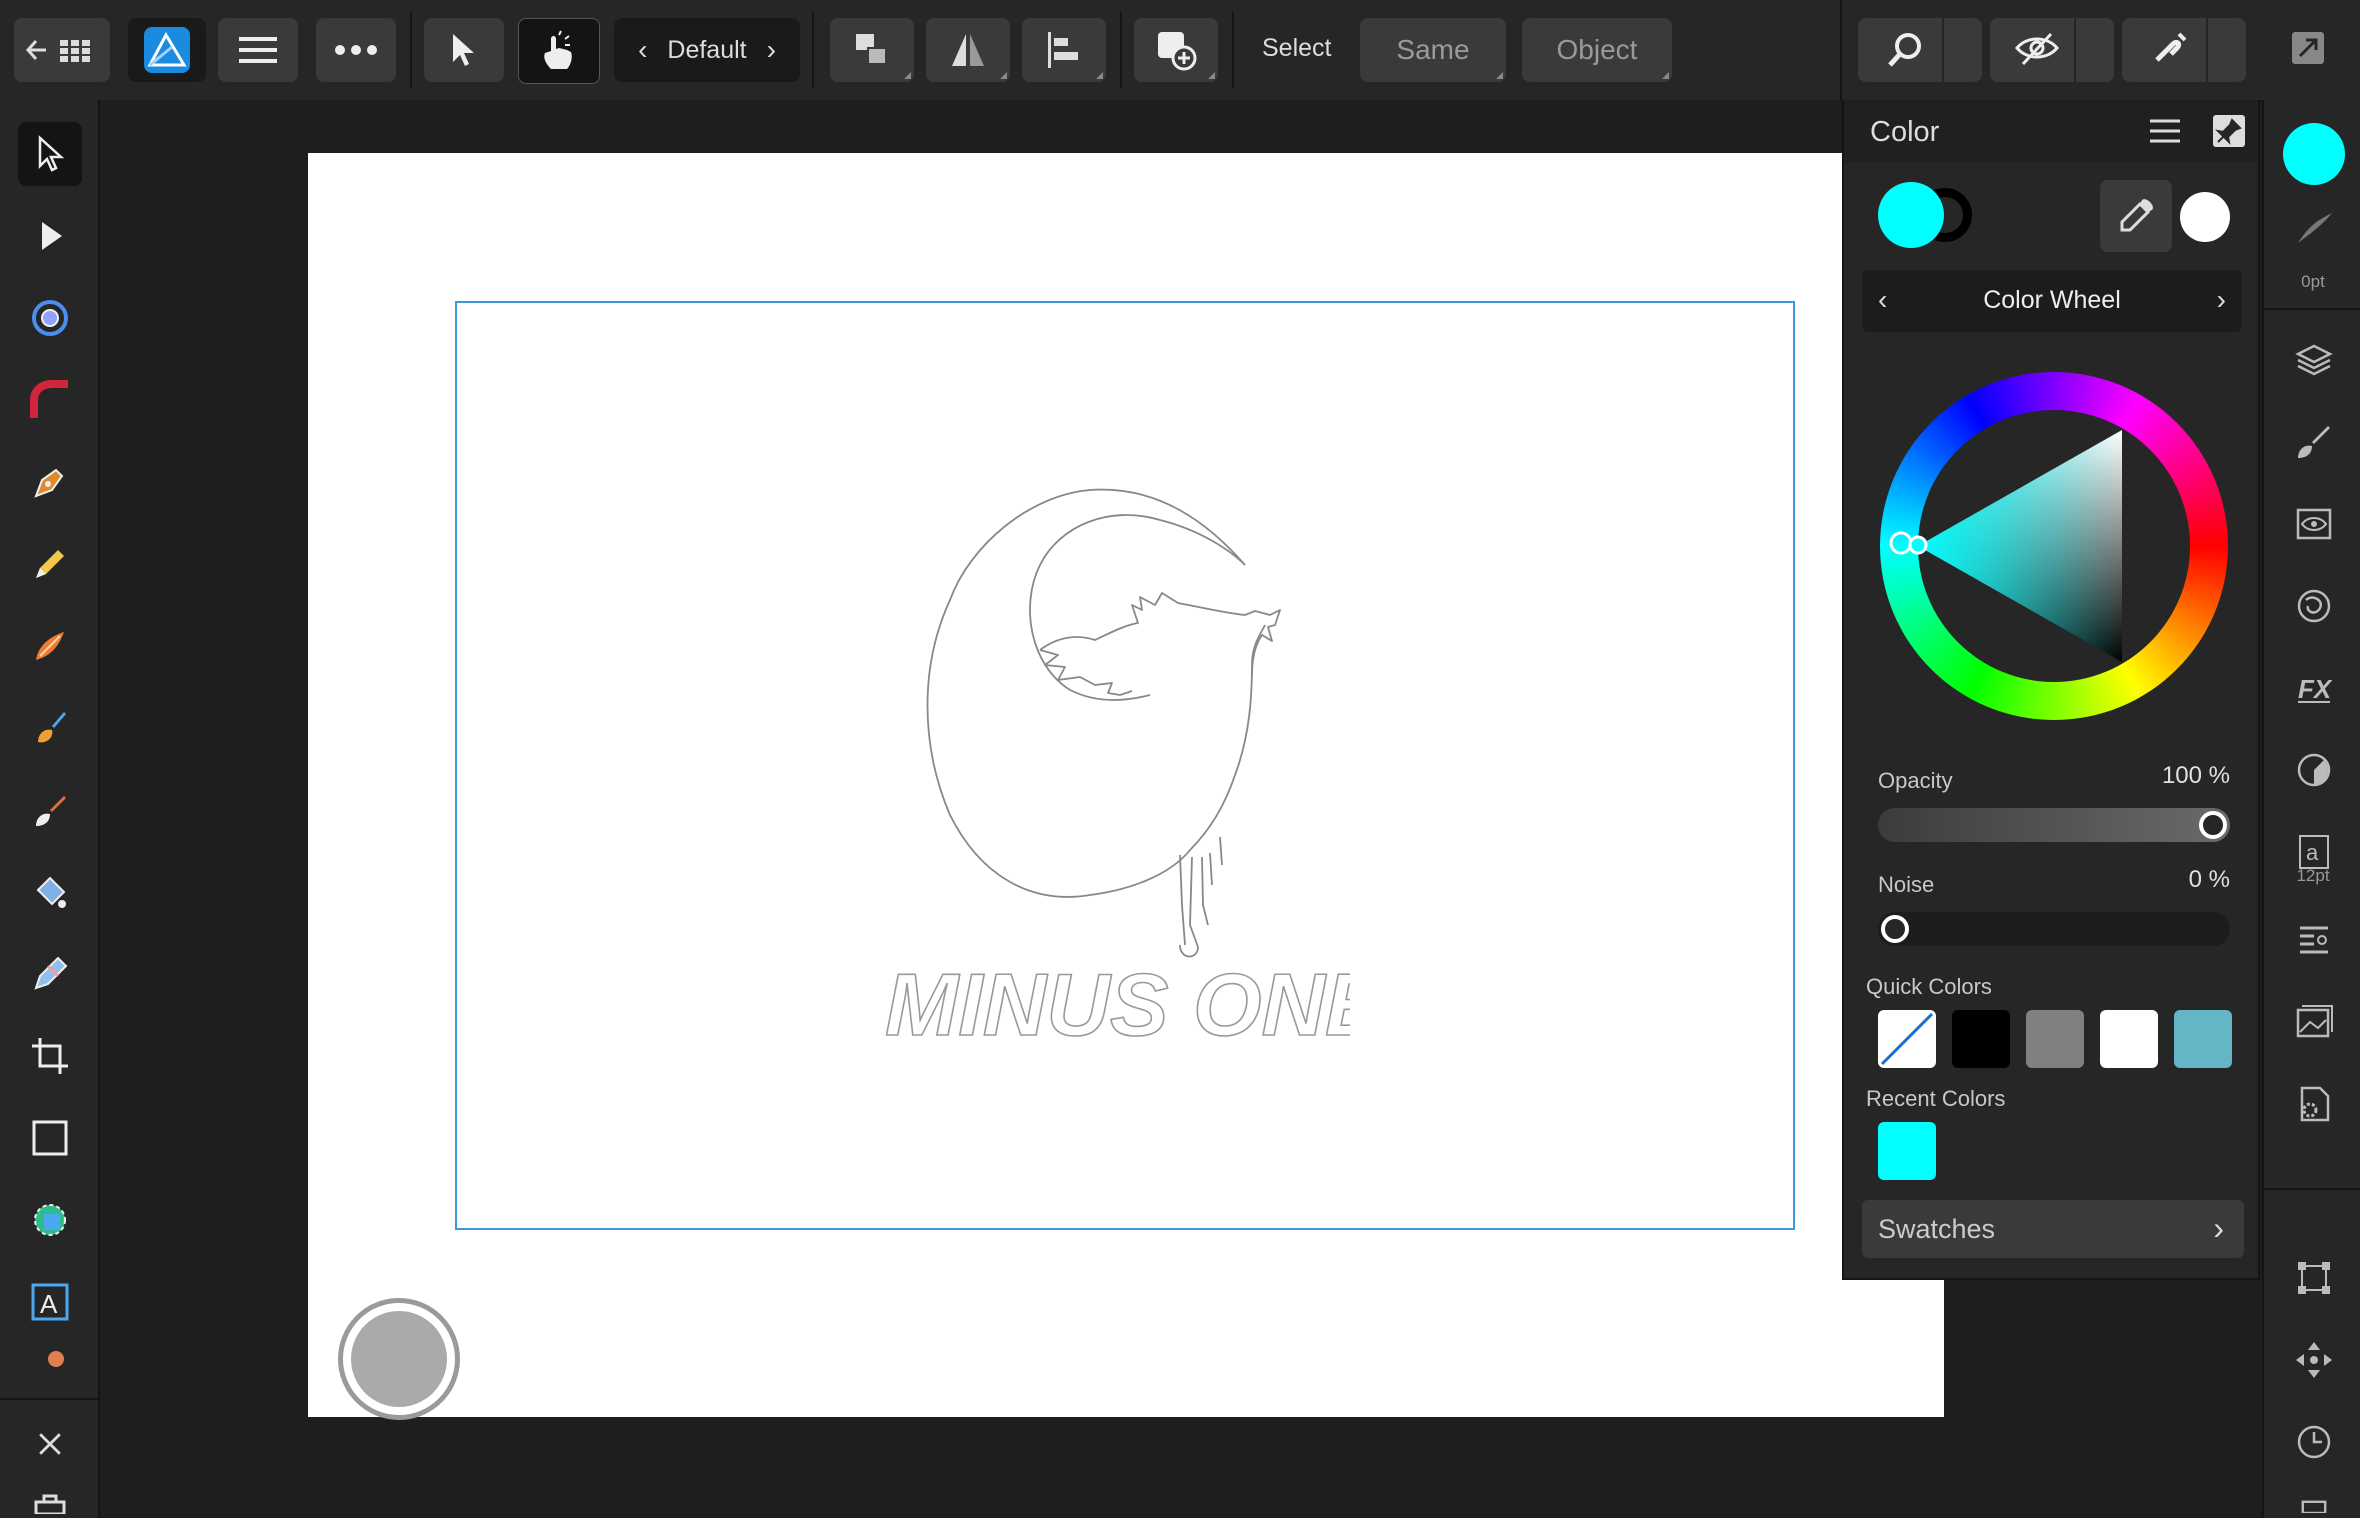 This screenshot has width=2360, height=1518. Describe the element at coordinates (2213, 825) in the screenshot. I see `opacity-thumb` at that location.